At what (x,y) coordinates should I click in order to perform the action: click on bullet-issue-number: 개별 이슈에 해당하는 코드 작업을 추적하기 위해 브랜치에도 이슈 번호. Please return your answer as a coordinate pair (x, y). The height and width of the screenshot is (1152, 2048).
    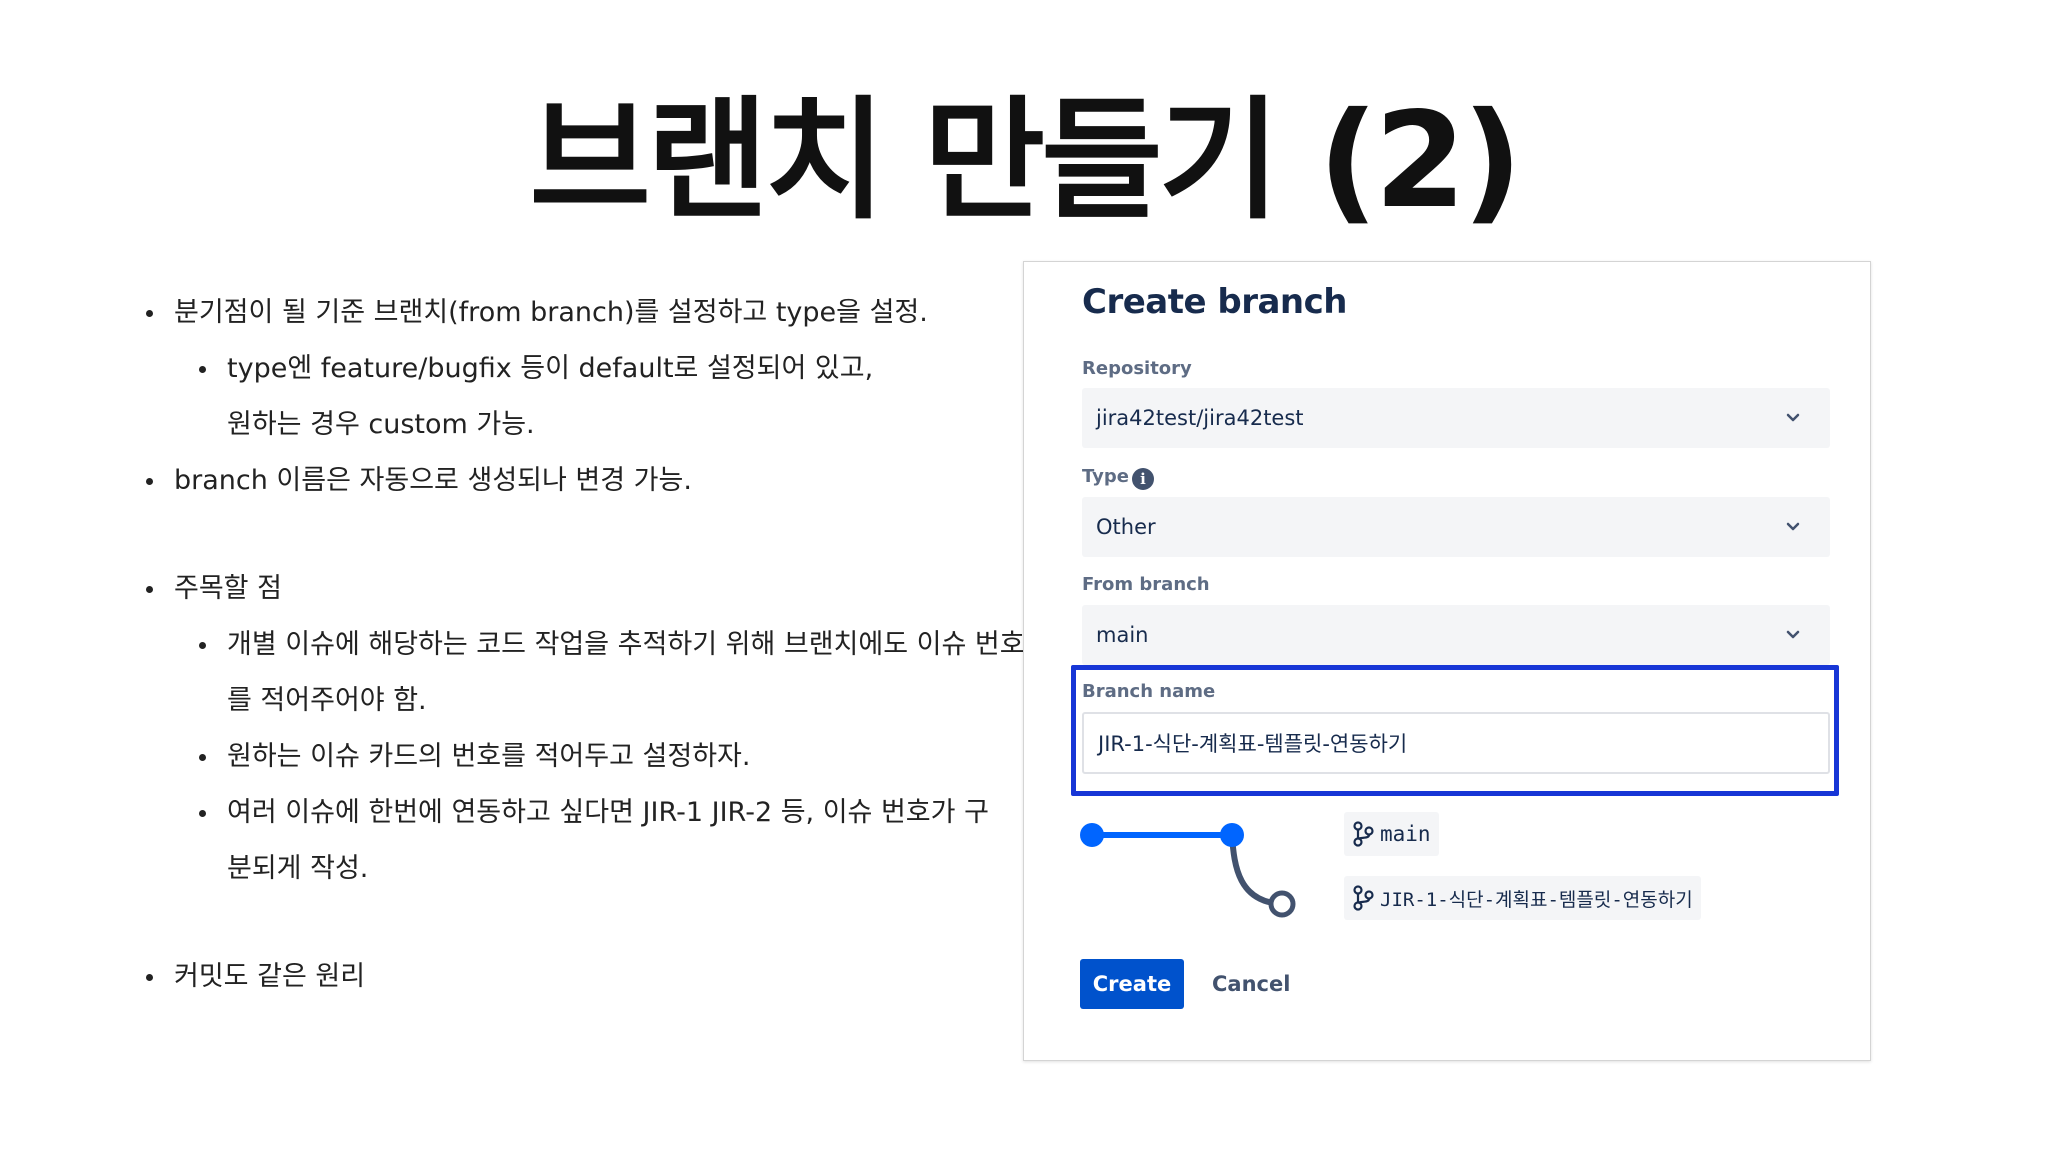
    Looking at the image, I should click on (610, 645).